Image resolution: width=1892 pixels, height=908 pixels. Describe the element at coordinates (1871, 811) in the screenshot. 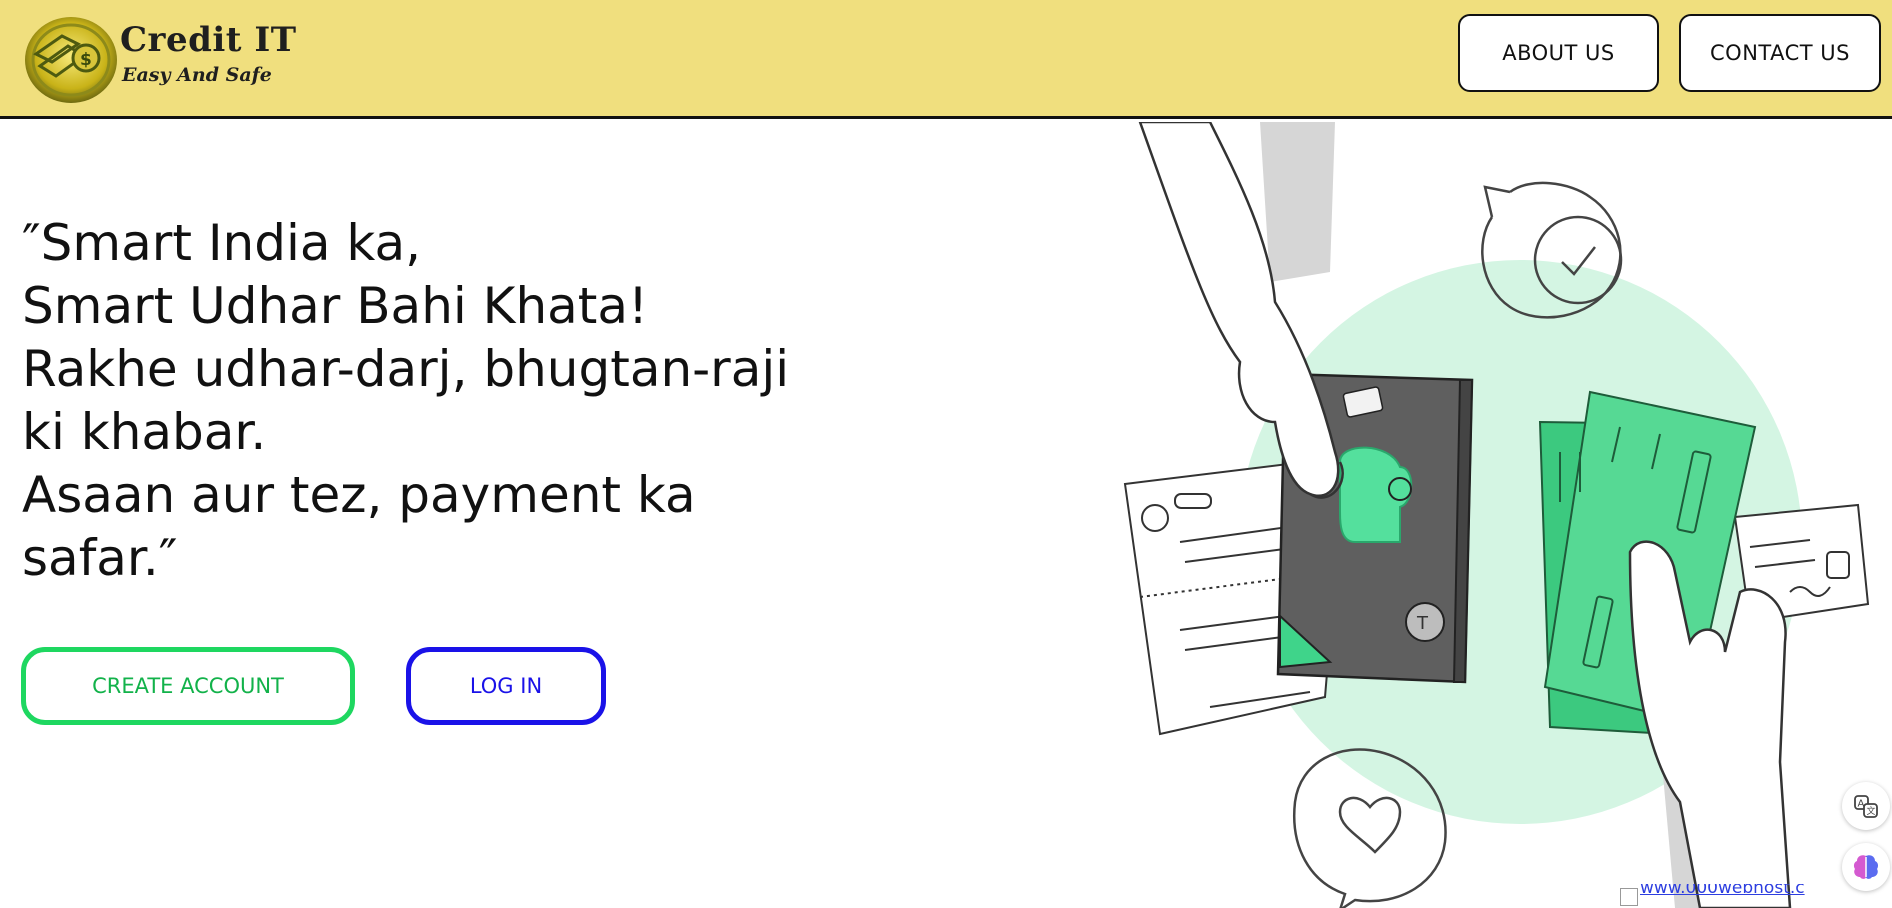

I see `svg-text: 文` at that location.